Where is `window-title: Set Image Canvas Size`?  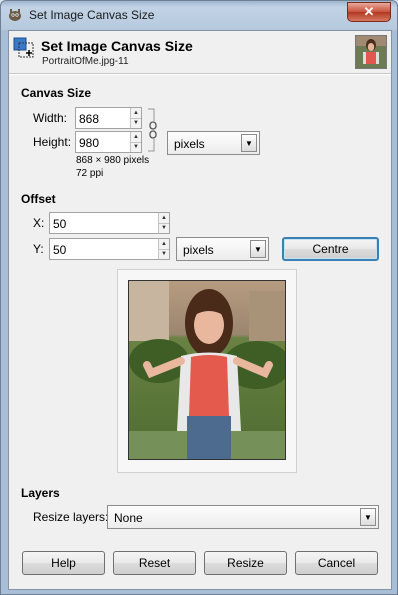
window-title: Set Image Canvas Size is located at coordinates (92, 15).